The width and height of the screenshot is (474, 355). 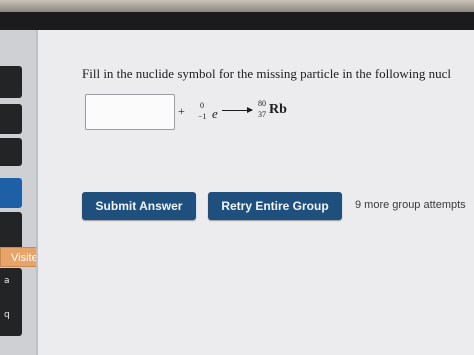 What do you see at coordinates (202, 116) in the screenshot?
I see `electron-atomic-number: −1` at bounding box center [202, 116].